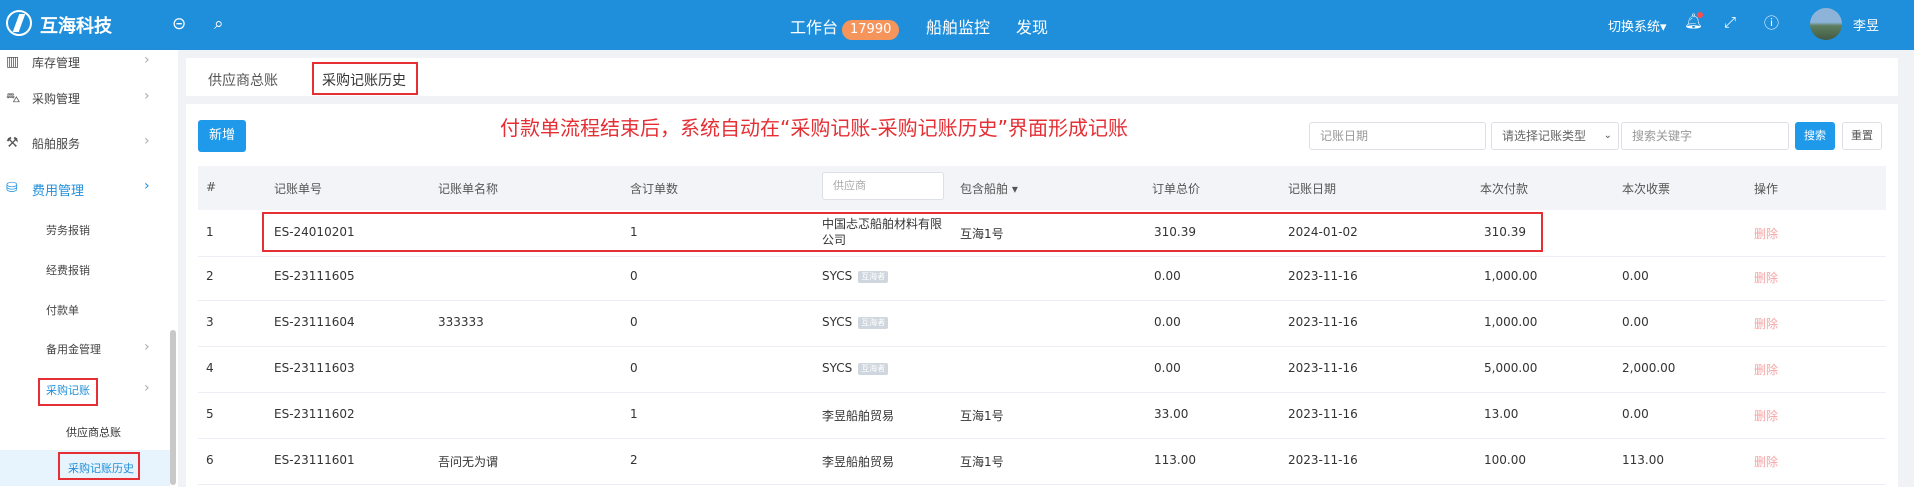  What do you see at coordinates (73, 349) in the screenshot?
I see `sidebar-item-label: 备用金管理` at bounding box center [73, 349].